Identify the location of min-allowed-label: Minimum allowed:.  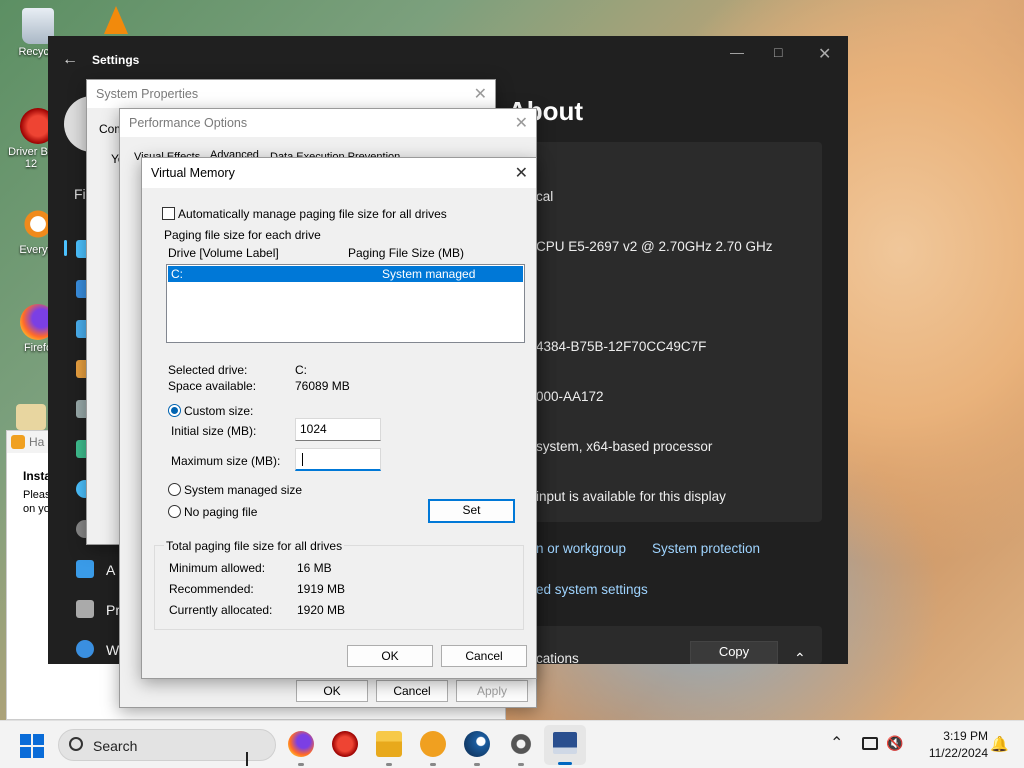
(217, 568).